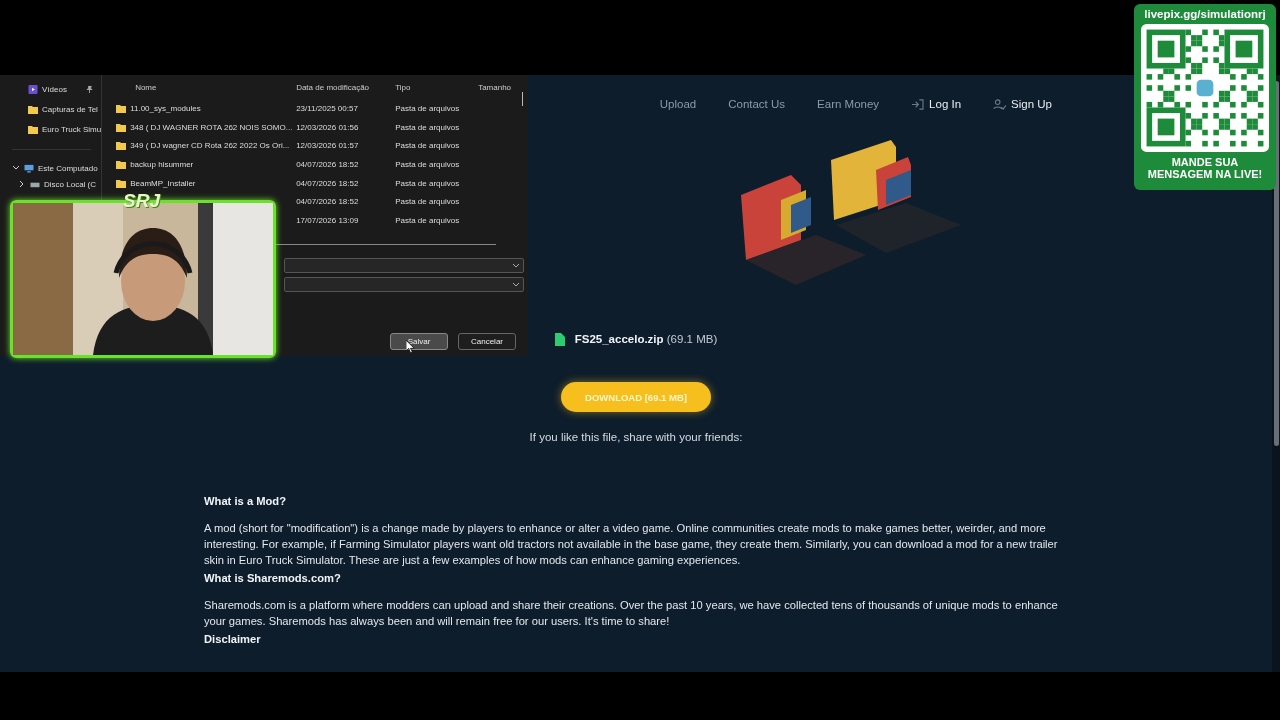  What do you see at coordinates (51, 109) in the screenshot?
I see `sidebar-item: Capturas de Tel` at bounding box center [51, 109].